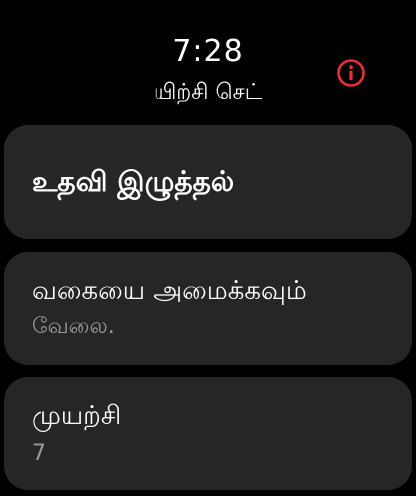 Image resolution: width=416 pixels, height=496 pixels. What do you see at coordinates (169, 291) in the screenshot?
I see `set-type-label: வகையை அமைக்கவும்` at bounding box center [169, 291].